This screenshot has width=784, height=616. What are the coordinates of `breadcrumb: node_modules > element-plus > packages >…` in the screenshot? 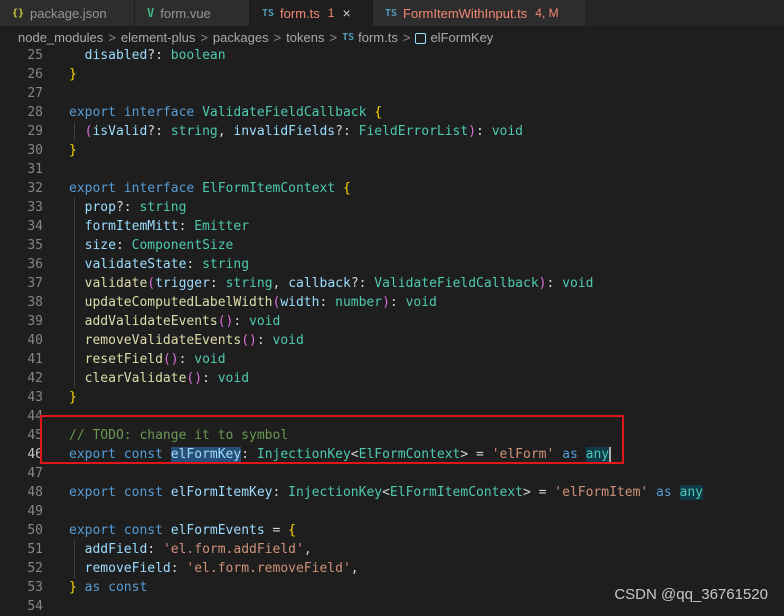 It's located at (392, 37).